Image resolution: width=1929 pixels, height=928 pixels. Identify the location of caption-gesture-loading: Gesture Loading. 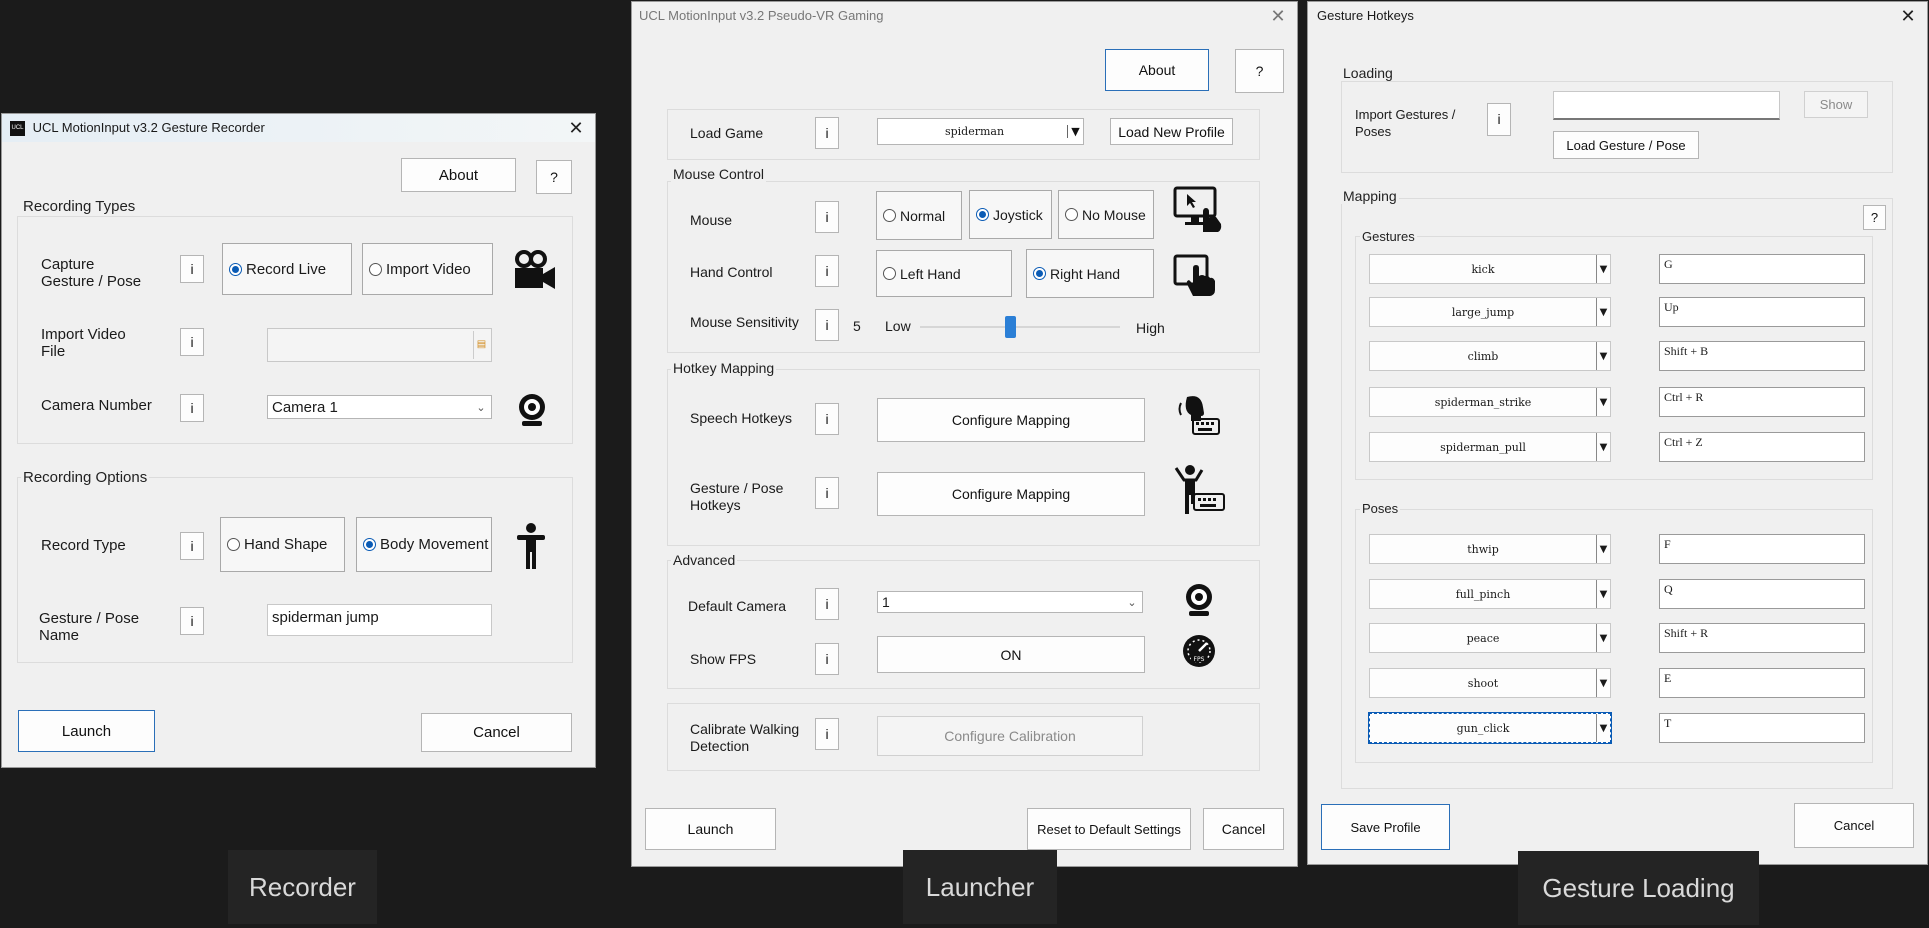
(1638, 888).